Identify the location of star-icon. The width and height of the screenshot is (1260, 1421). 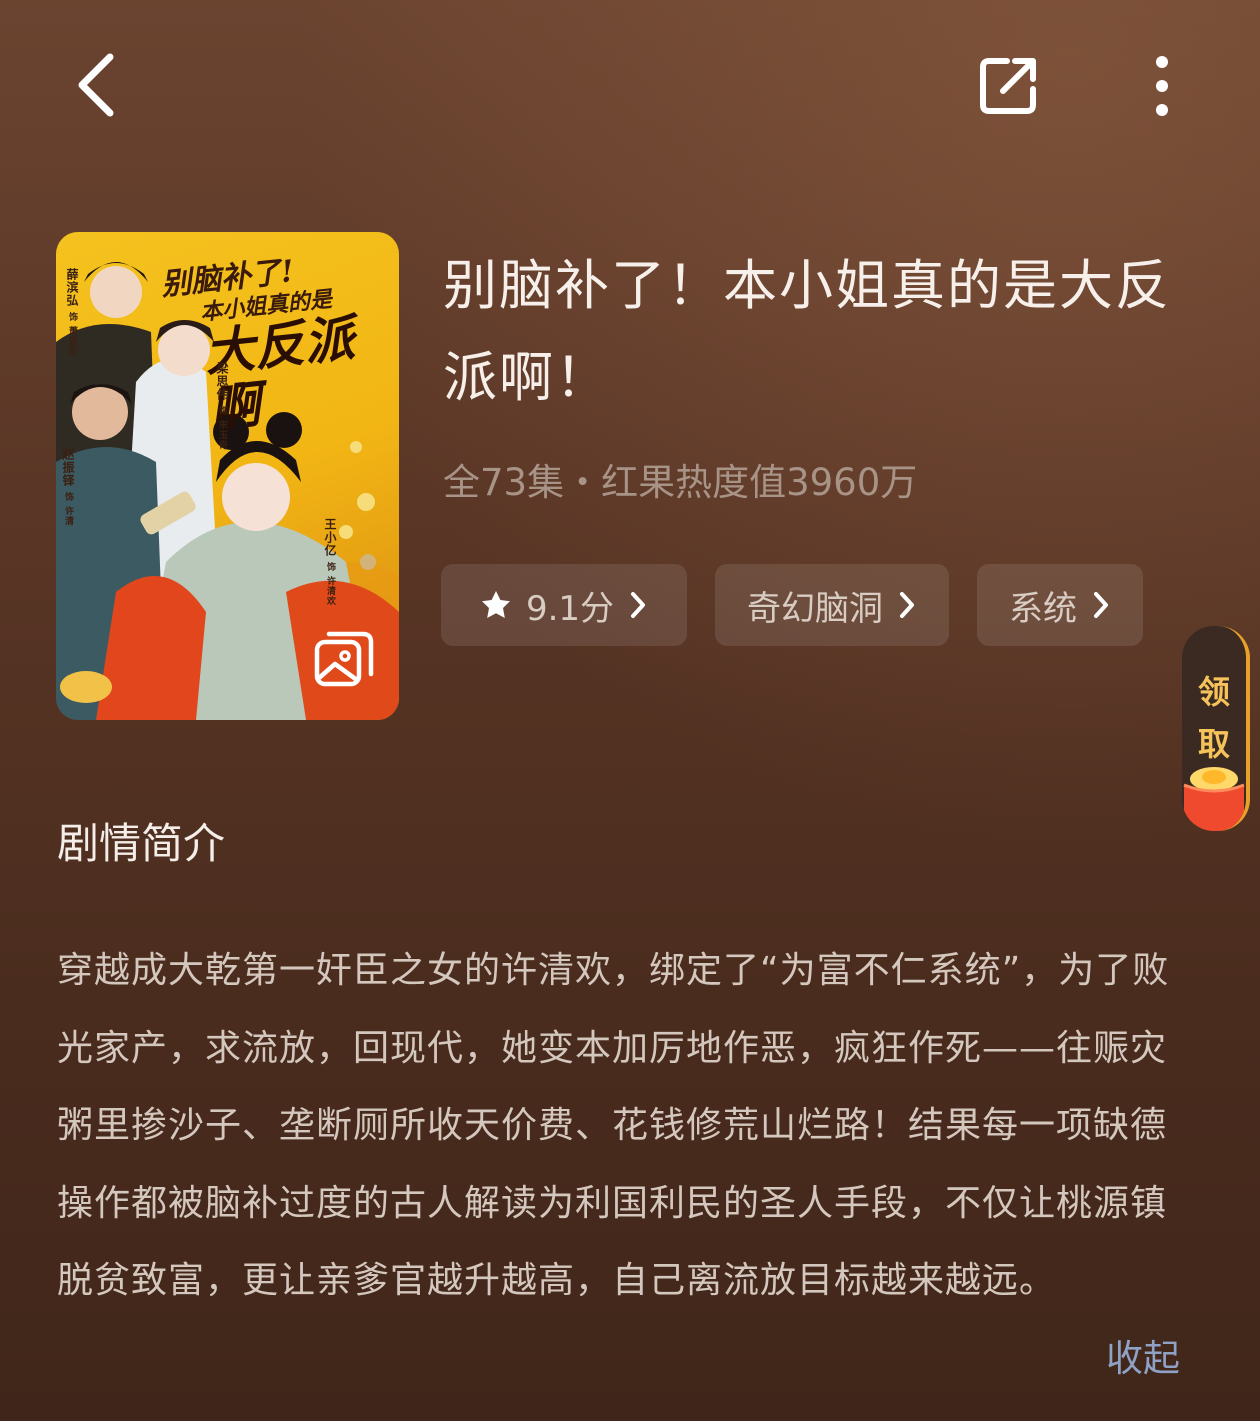
(496, 605).